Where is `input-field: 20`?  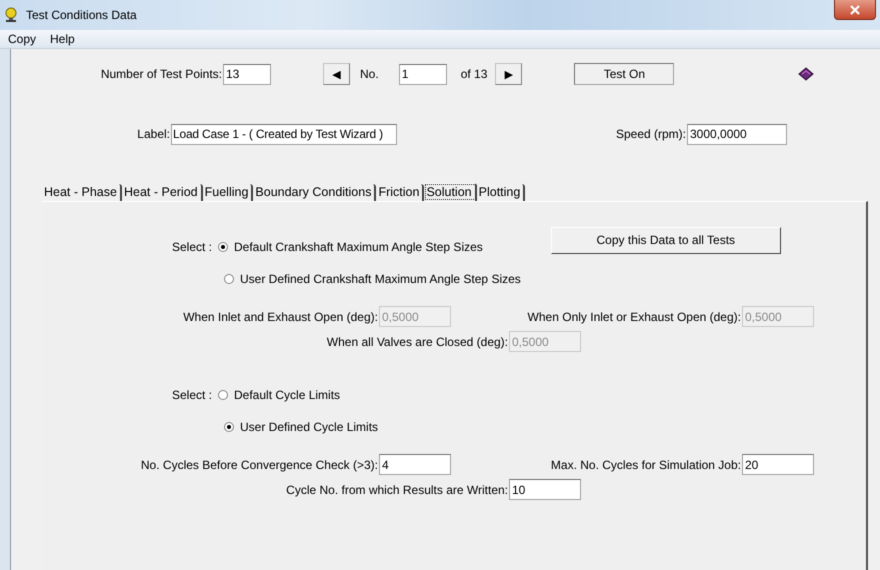 input-field: 20 is located at coordinates (778, 464).